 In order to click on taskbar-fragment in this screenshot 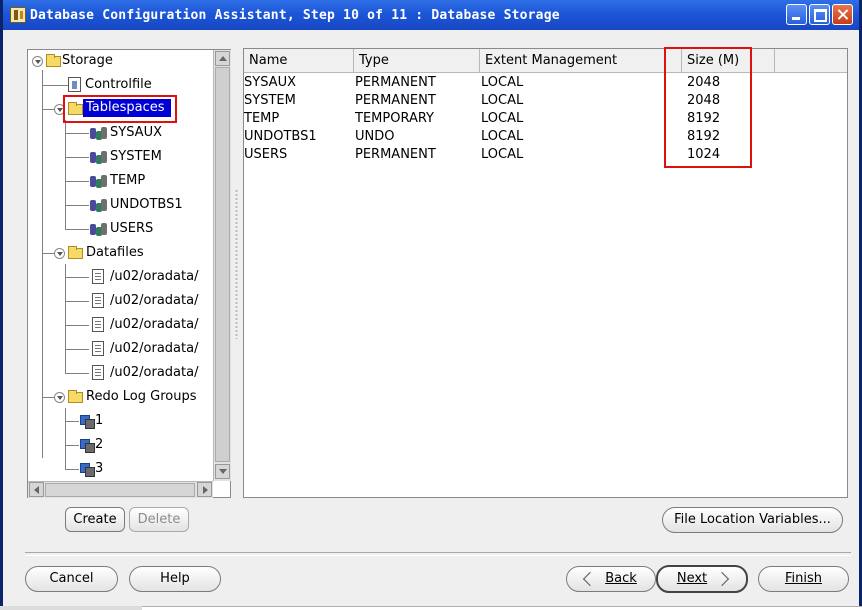, I will do `click(71, 608)`.